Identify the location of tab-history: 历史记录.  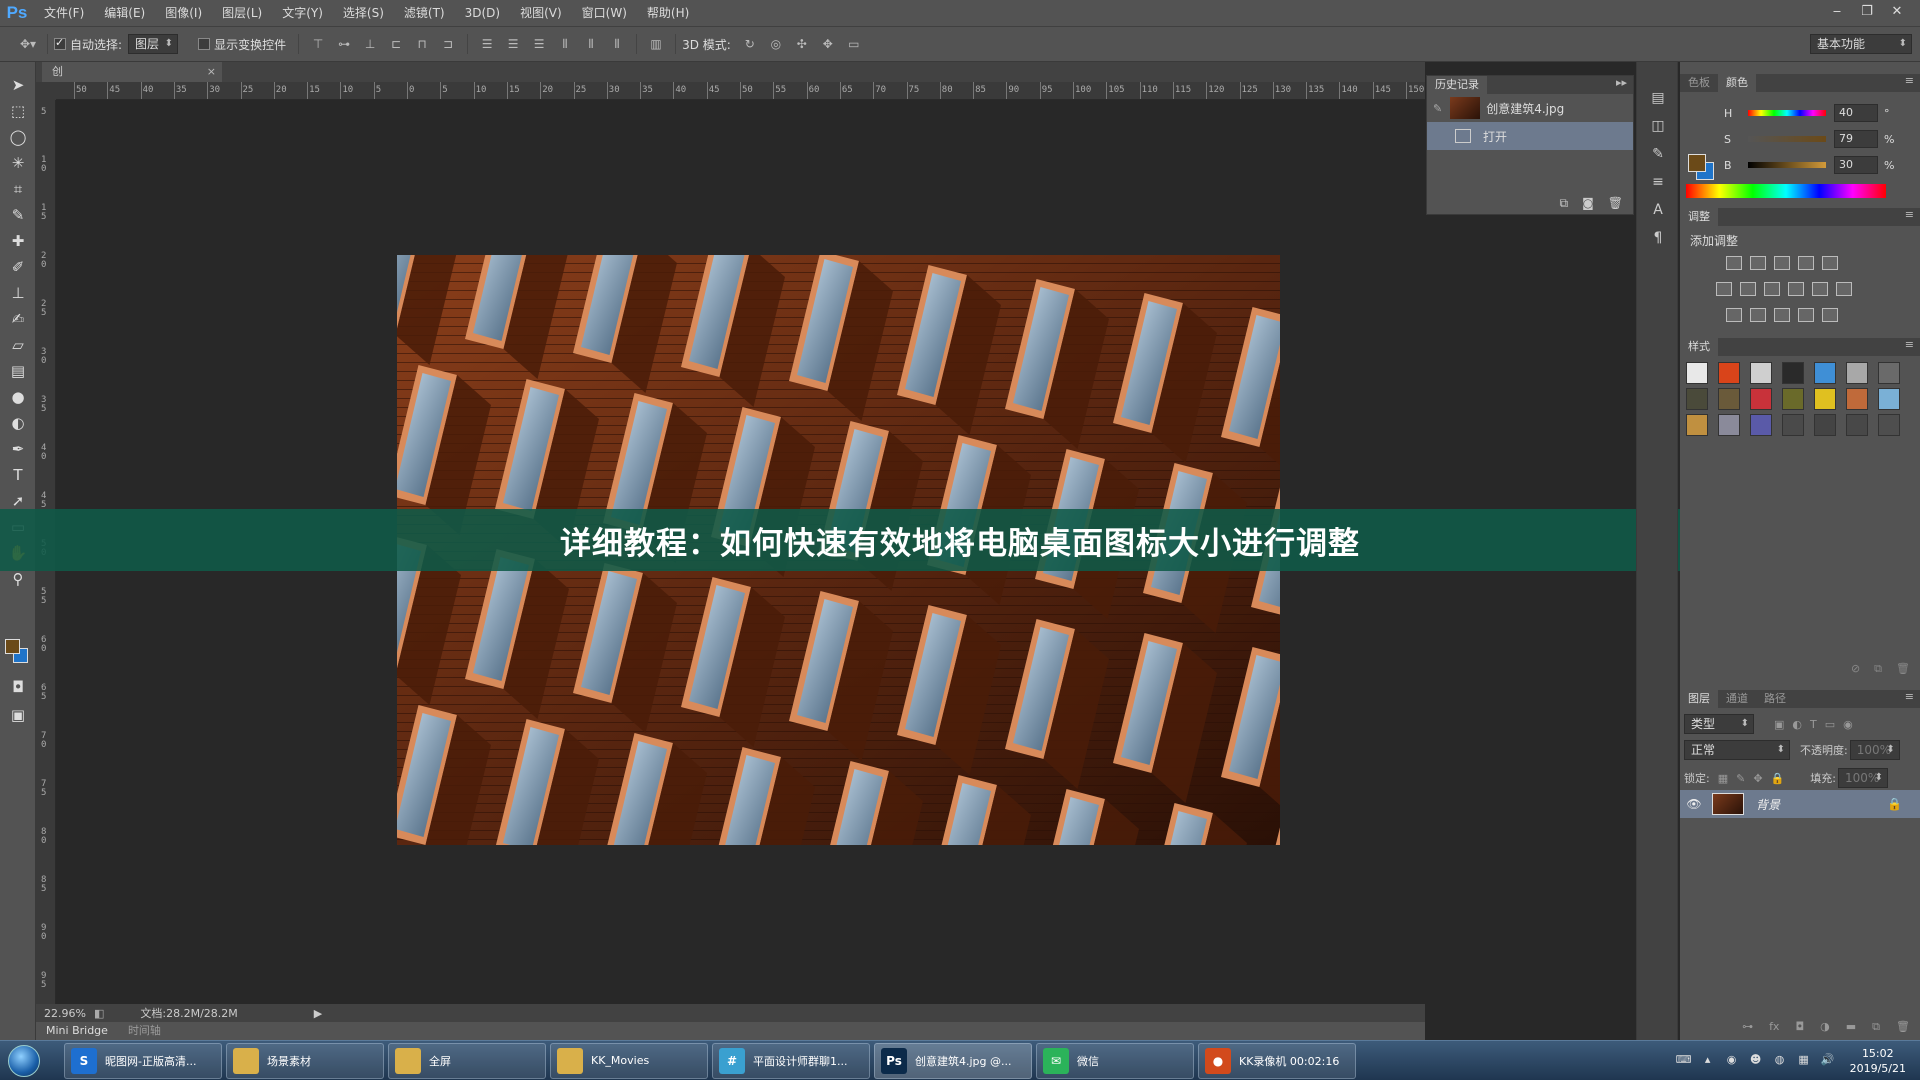
(1457, 85).